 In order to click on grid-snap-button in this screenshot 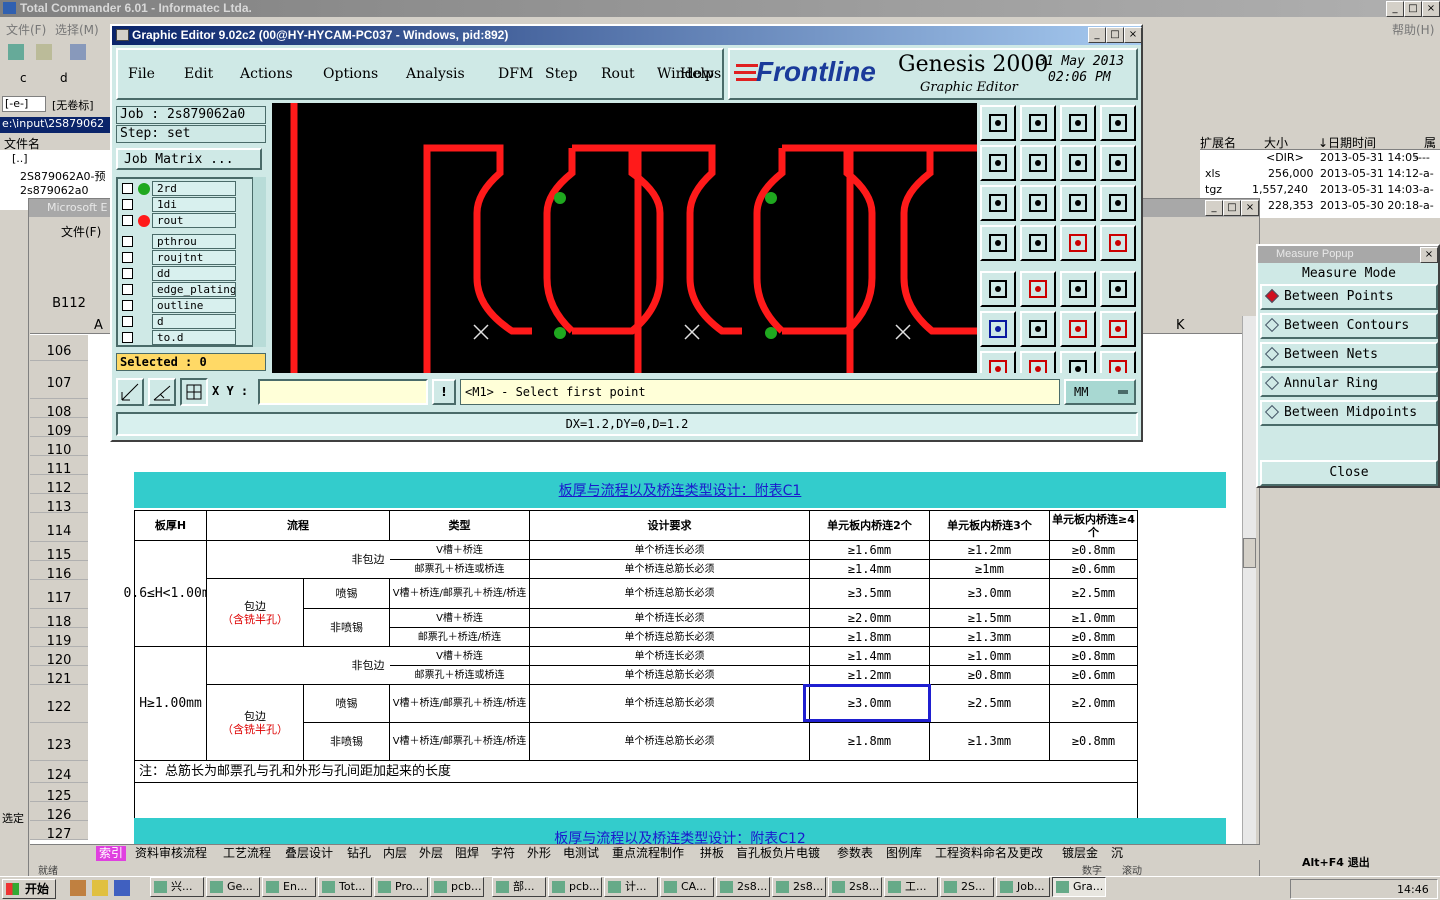, I will do `click(194, 392)`.